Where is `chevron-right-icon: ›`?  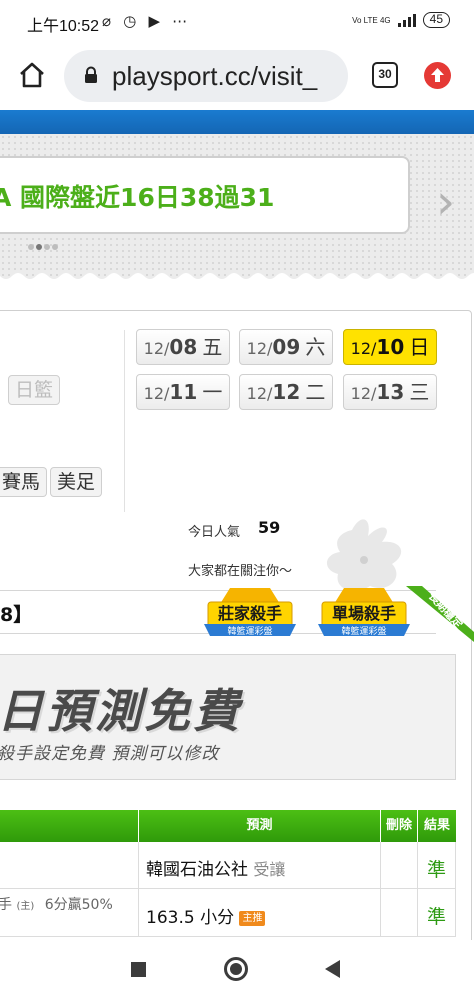 chevron-right-icon: › is located at coordinates (445, 202).